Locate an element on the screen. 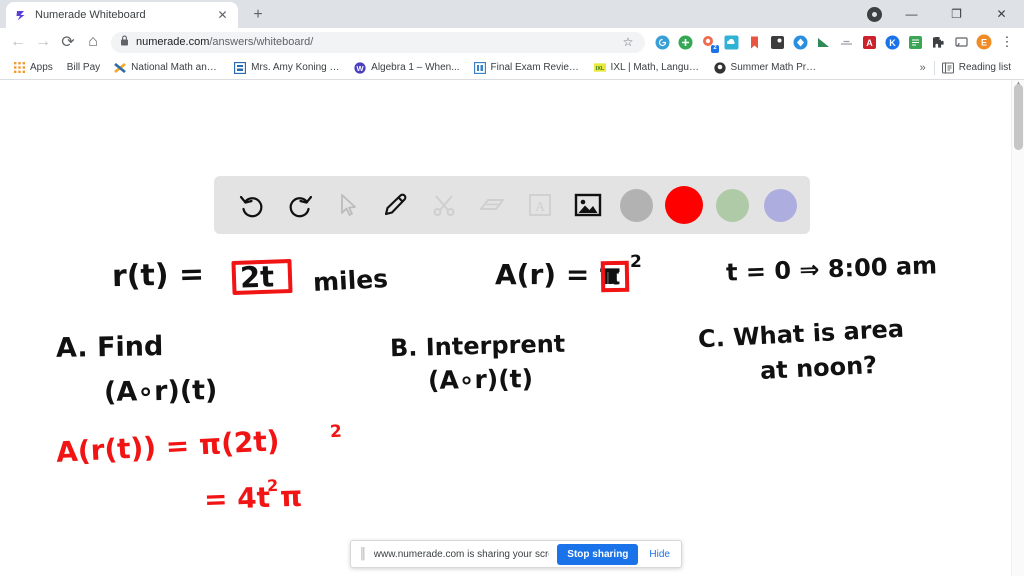  color-swatch-gray is located at coordinates (636, 205).